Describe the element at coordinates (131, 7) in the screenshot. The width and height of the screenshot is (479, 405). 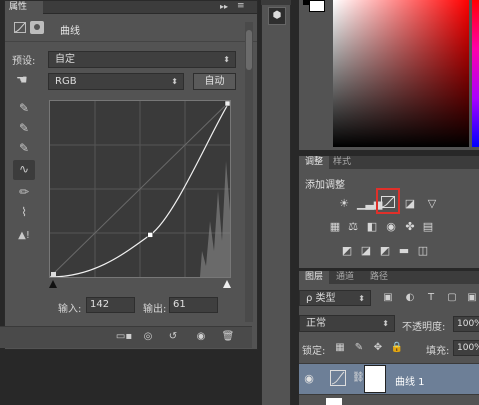
I see `properties-tab-bar: 属性 ▸▸ ≡` at that location.